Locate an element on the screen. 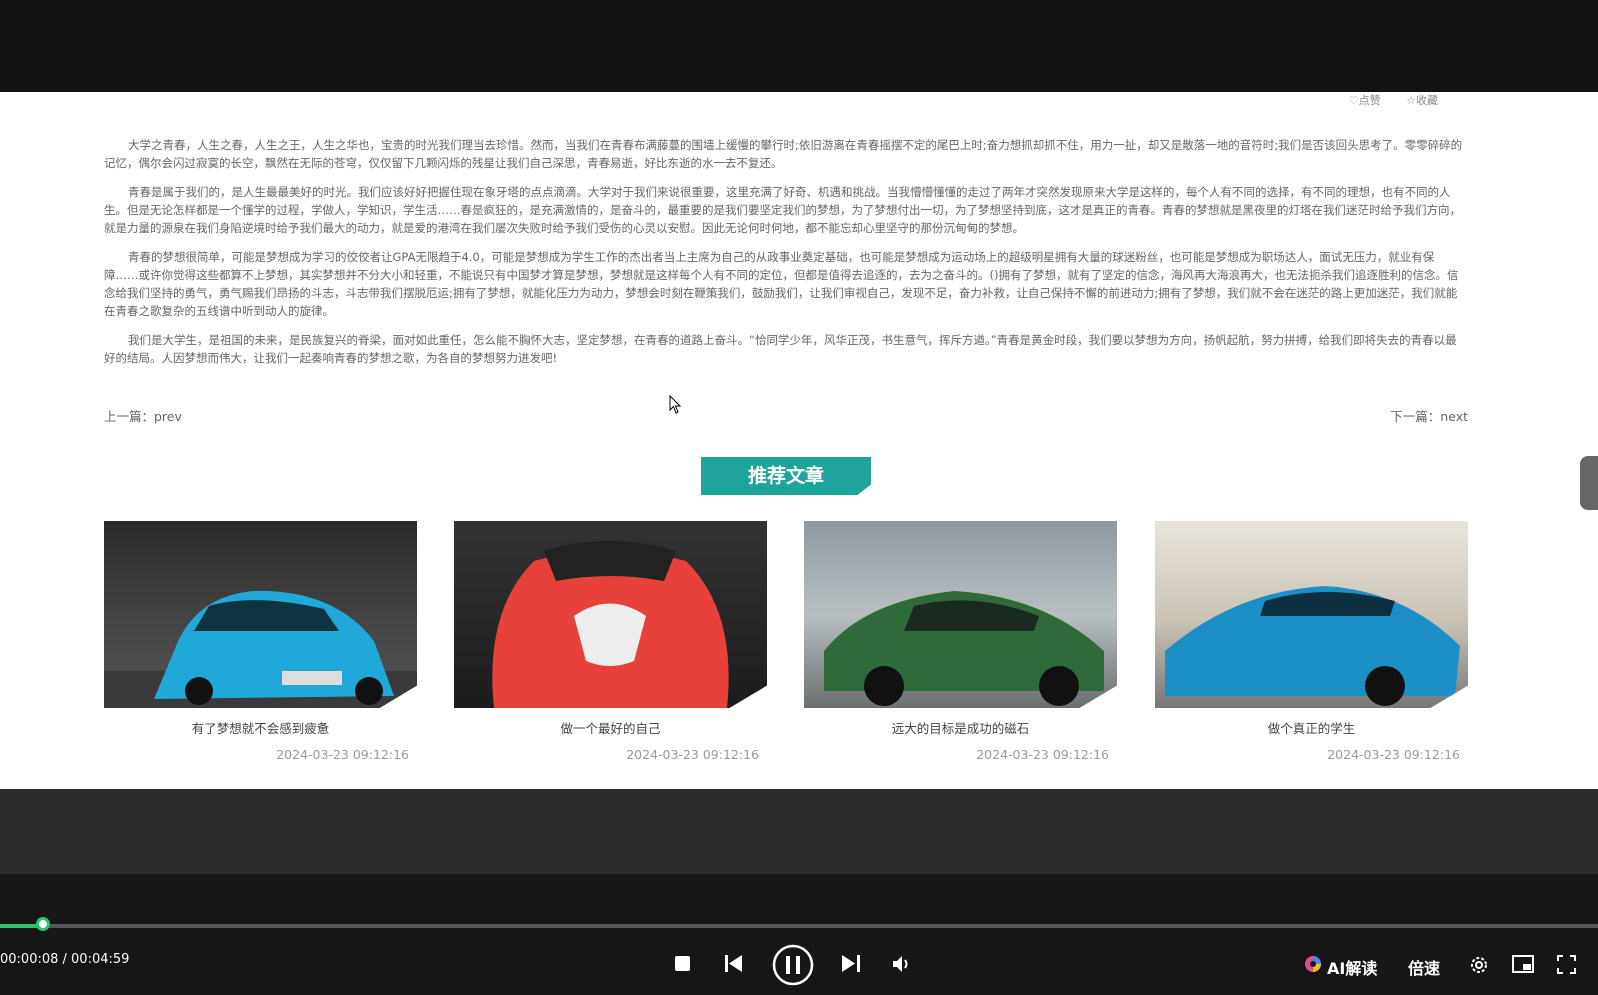 The width and height of the screenshot is (1598, 995). recommend-card: 有了梦想就不会感到疲惫 2024-03-23 09:12:16 is located at coordinates (260, 641).